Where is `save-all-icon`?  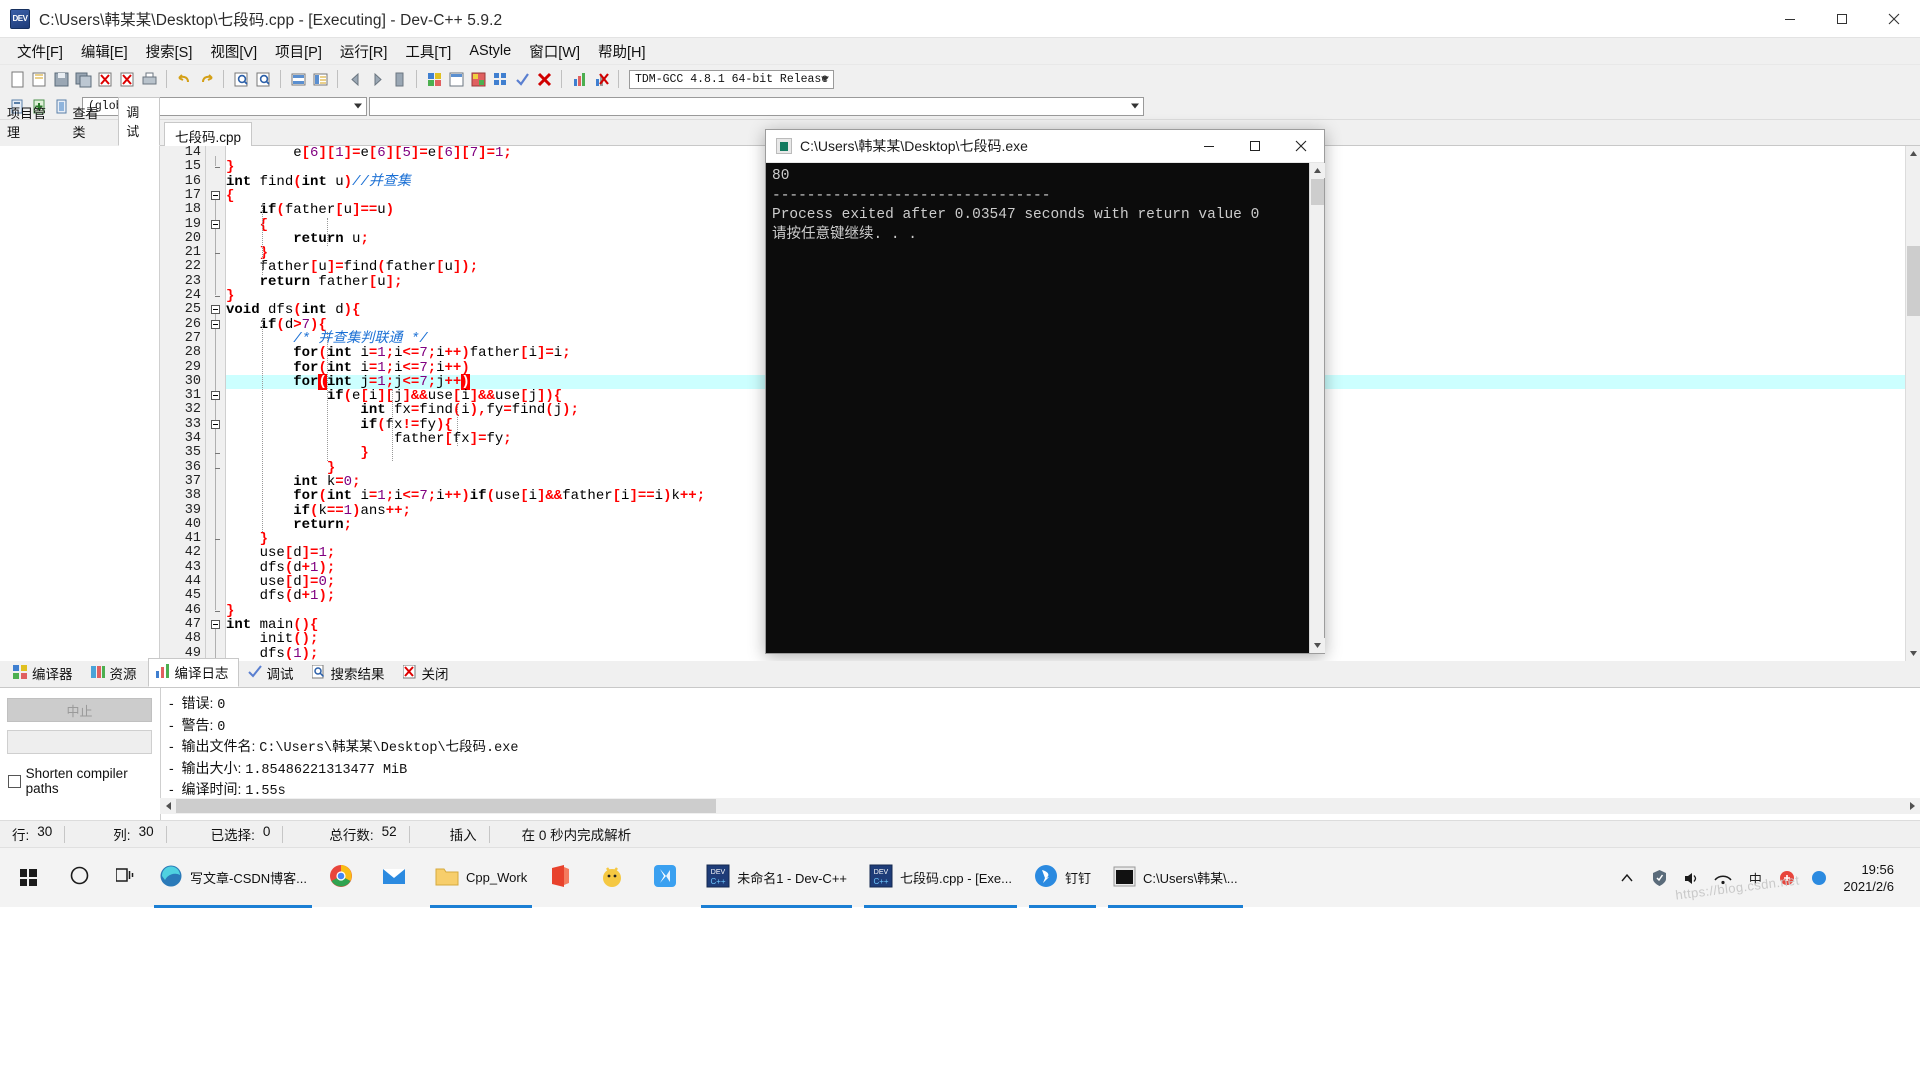
save-all-icon is located at coordinates (83, 79).